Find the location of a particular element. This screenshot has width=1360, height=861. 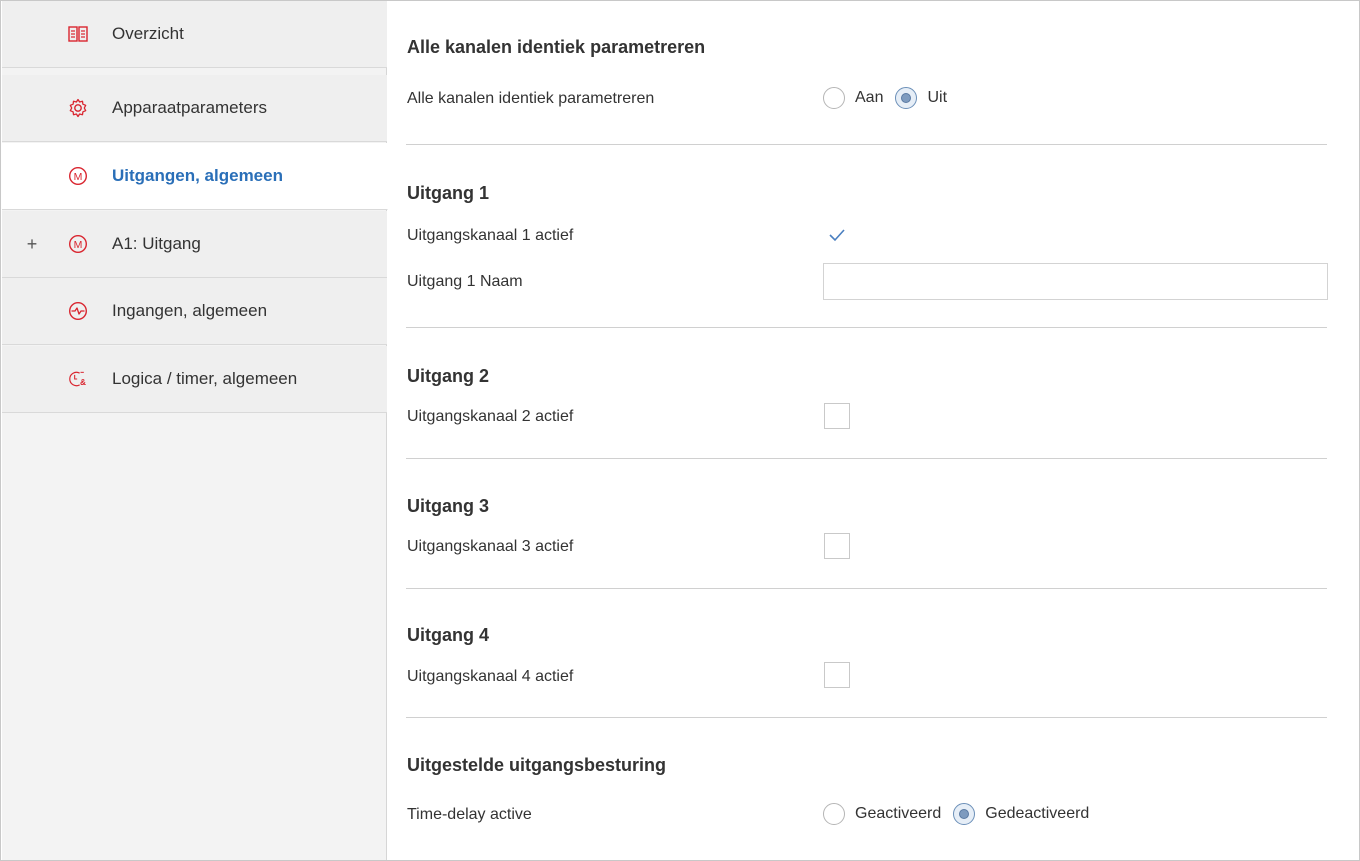

radio-uit: Uit is located at coordinates (921, 98).